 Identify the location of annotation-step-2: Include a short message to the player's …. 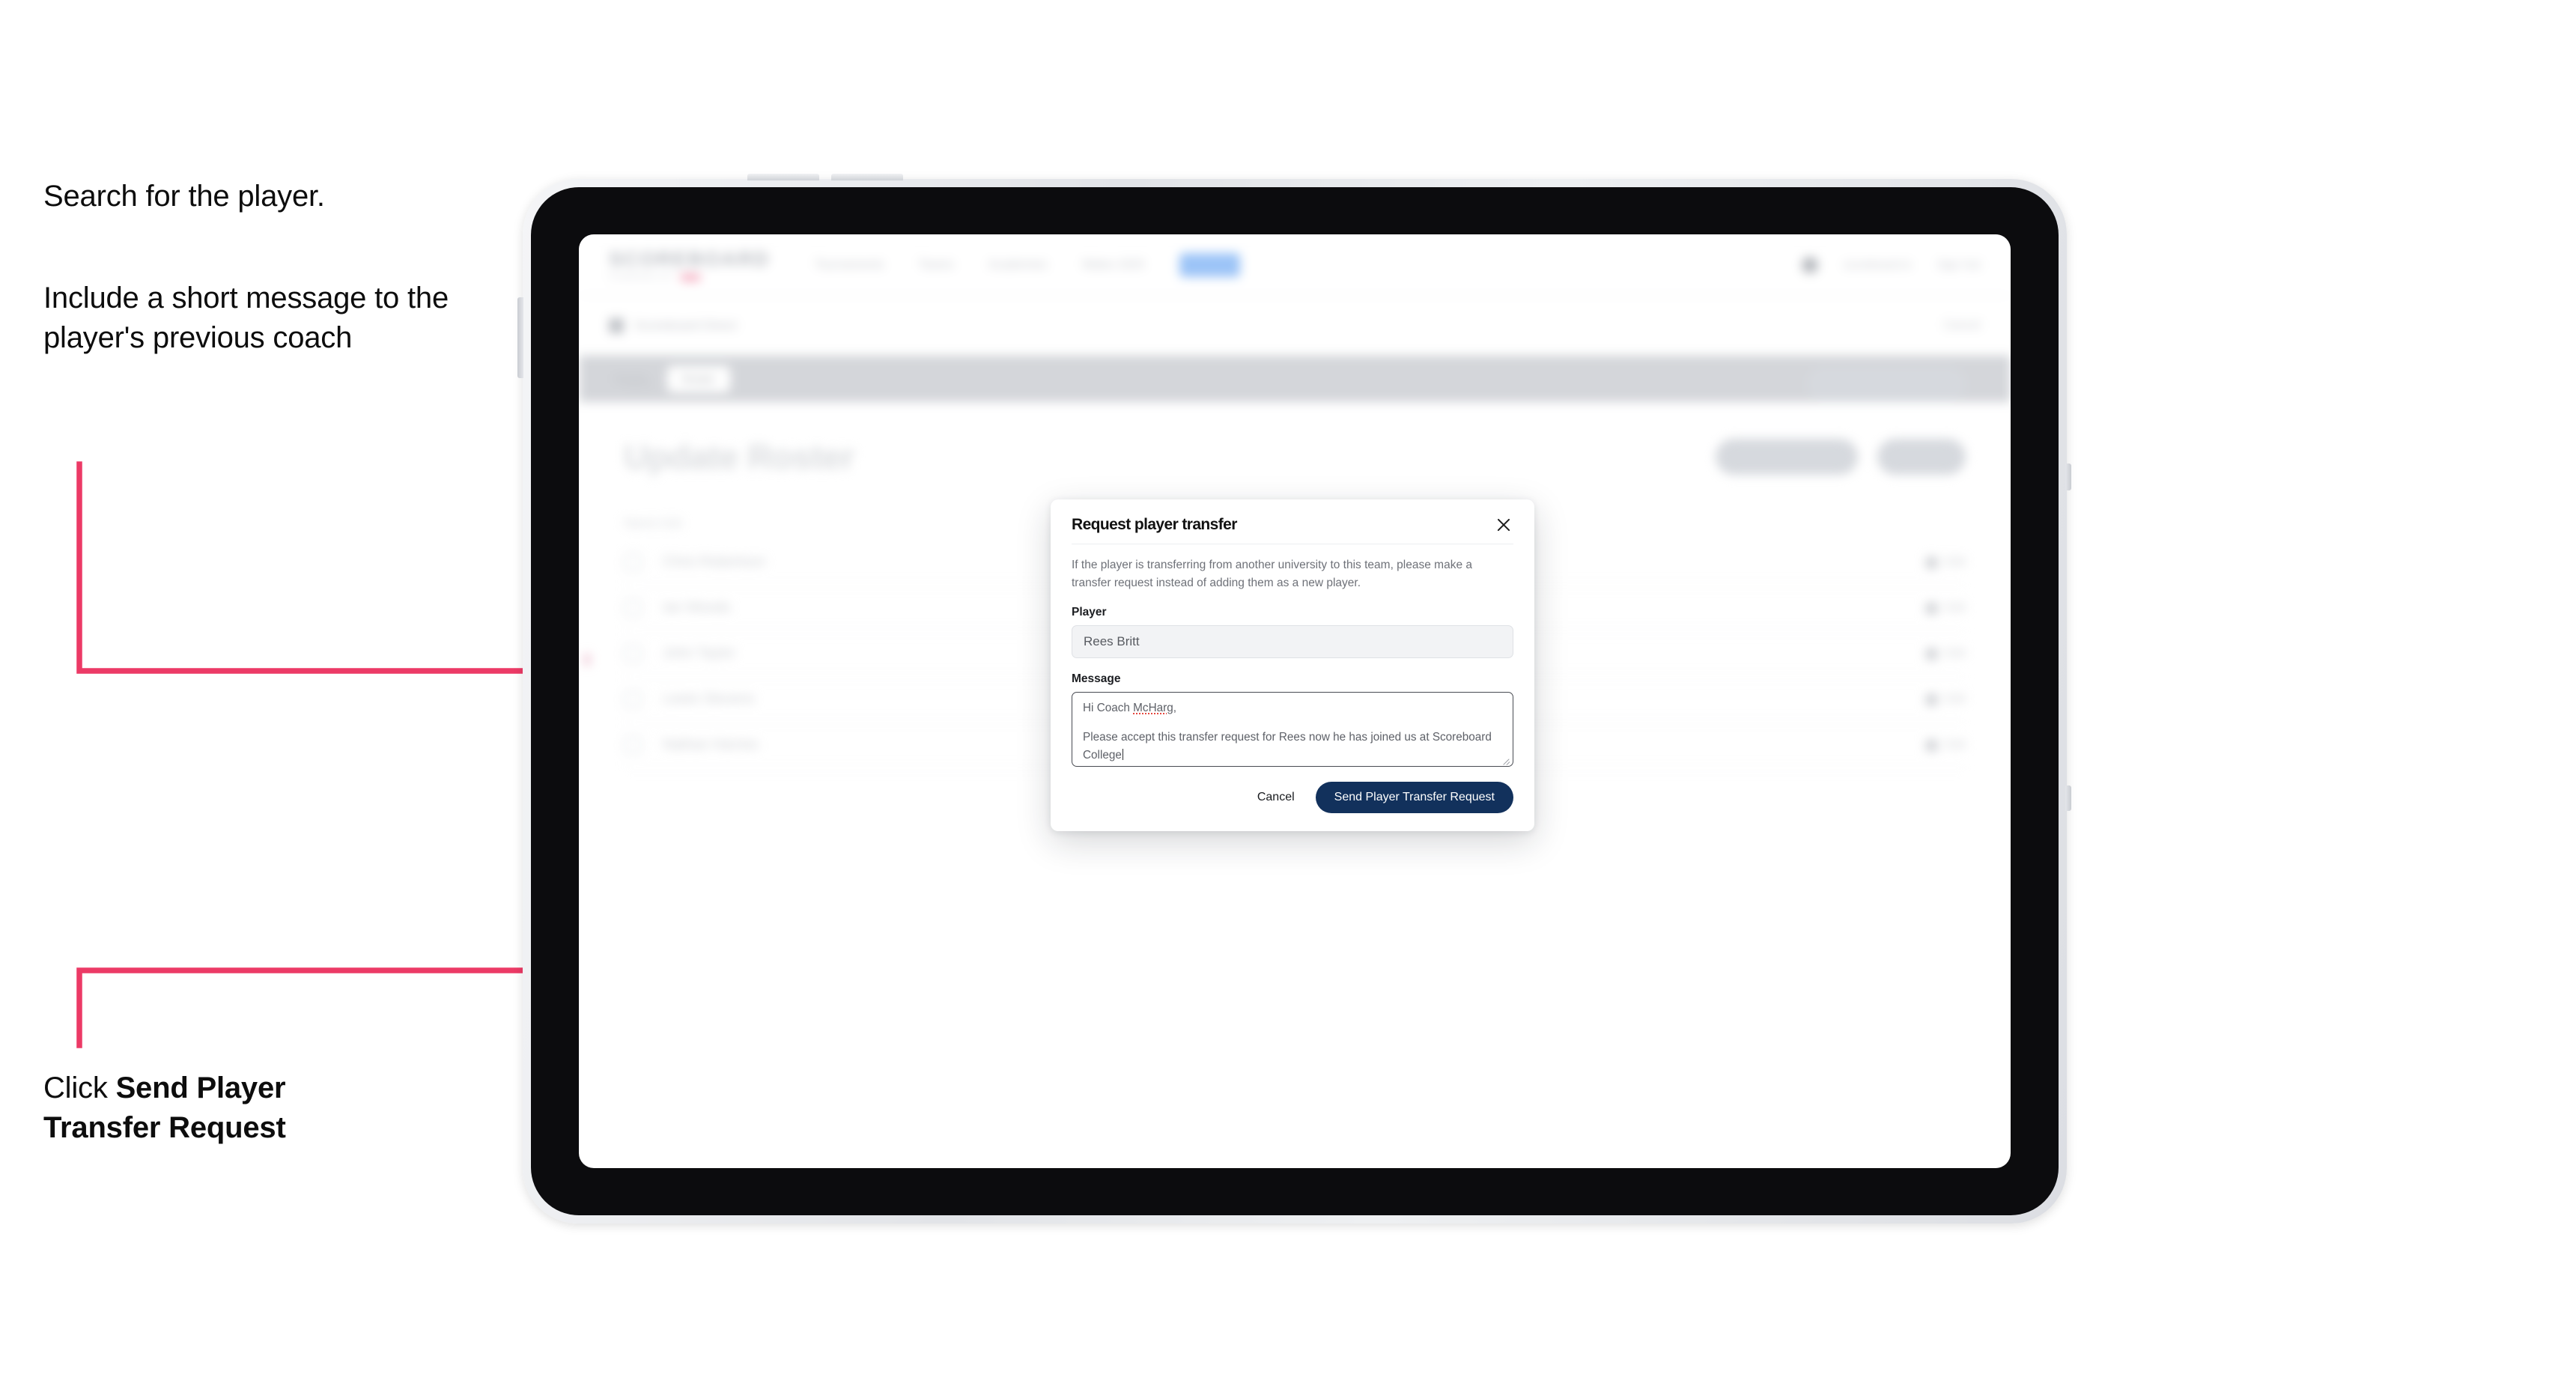
(246, 319).